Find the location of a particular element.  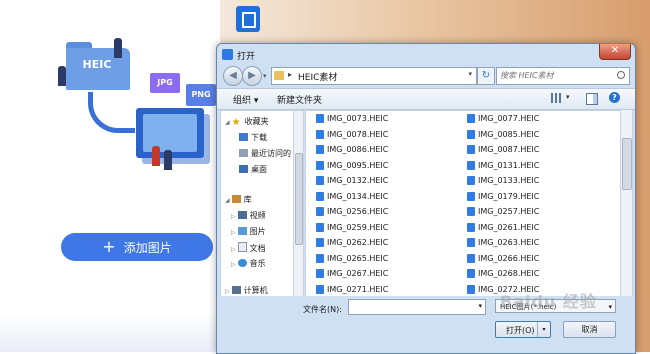

help-icon: ? is located at coordinates (614, 97).